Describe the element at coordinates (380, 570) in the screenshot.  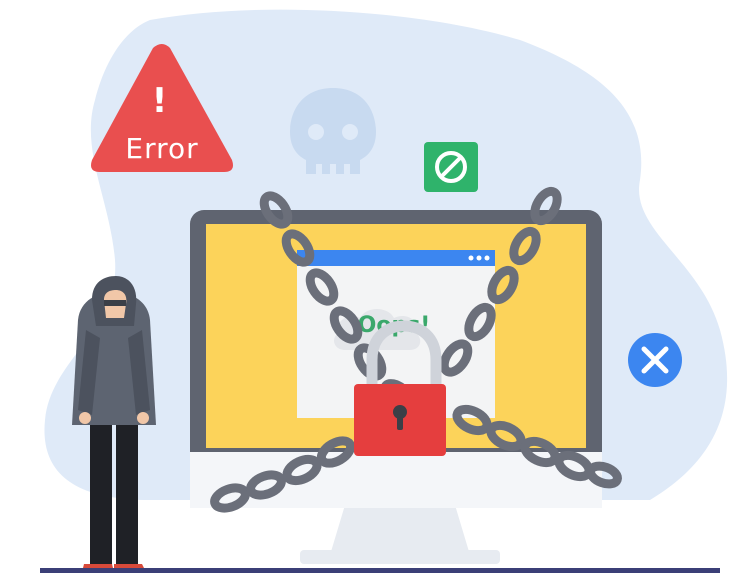
I see `floor-line` at that location.